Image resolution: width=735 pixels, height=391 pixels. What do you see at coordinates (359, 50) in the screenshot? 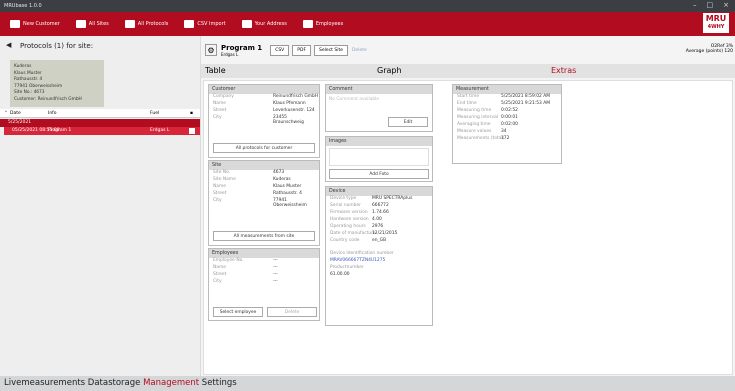
I see `delete-button: Delete` at bounding box center [359, 50].